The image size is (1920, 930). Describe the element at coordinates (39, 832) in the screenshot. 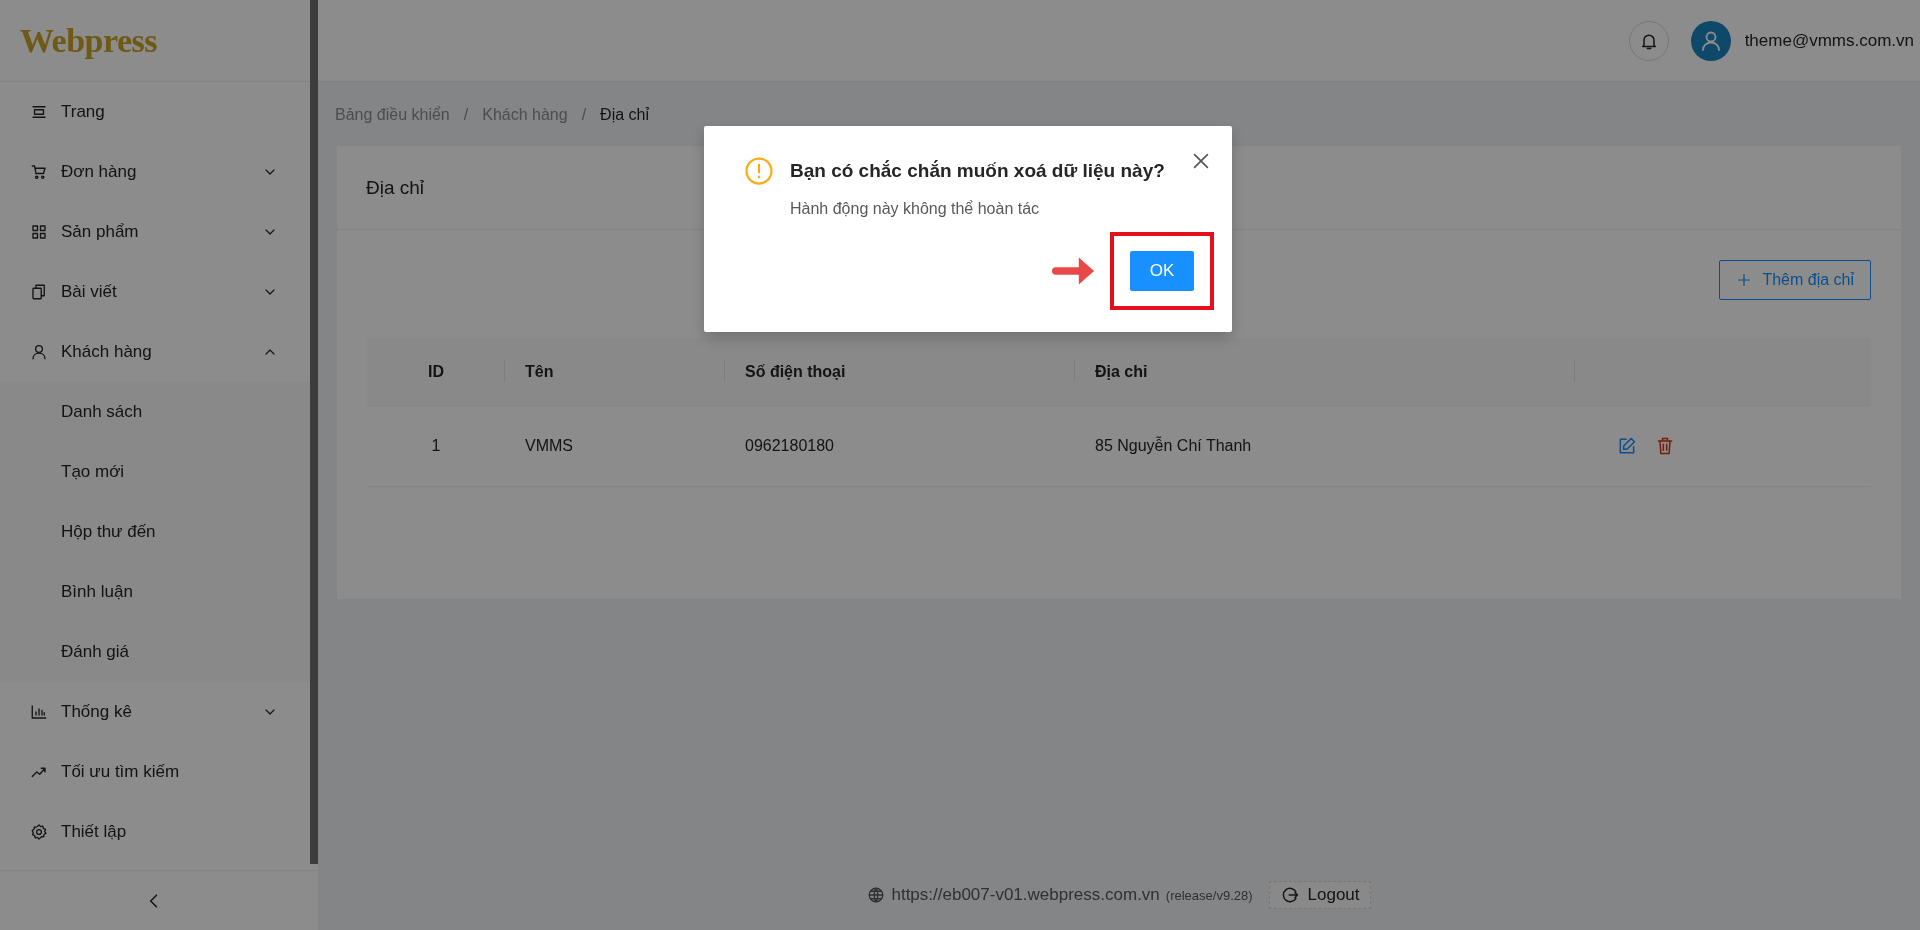

I see `gear-icon` at that location.